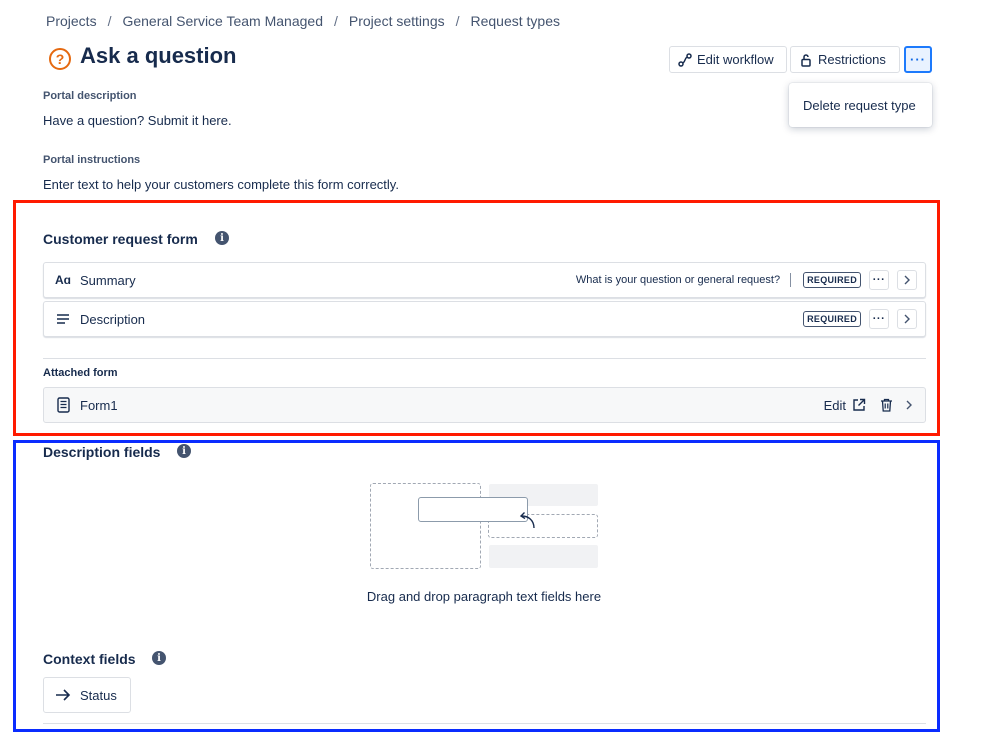 The image size is (999, 746). Describe the element at coordinates (102, 452) in the screenshot. I see `description-fields-title: Description fields` at that location.